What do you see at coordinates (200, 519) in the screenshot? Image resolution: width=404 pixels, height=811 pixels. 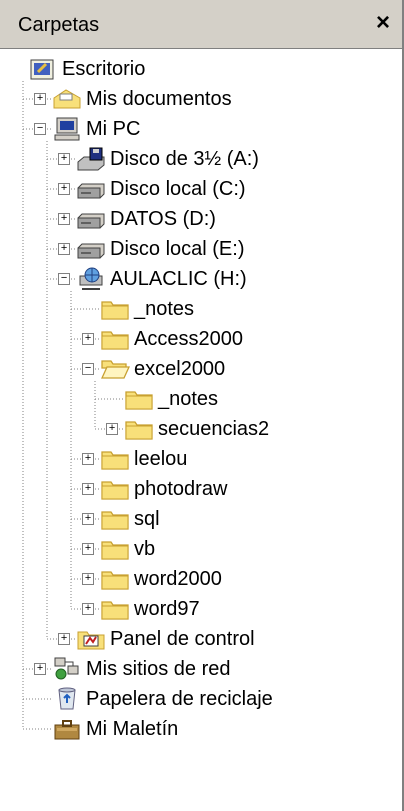 I see `tree-item-sql: + sql` at bounding box center [200, 519].